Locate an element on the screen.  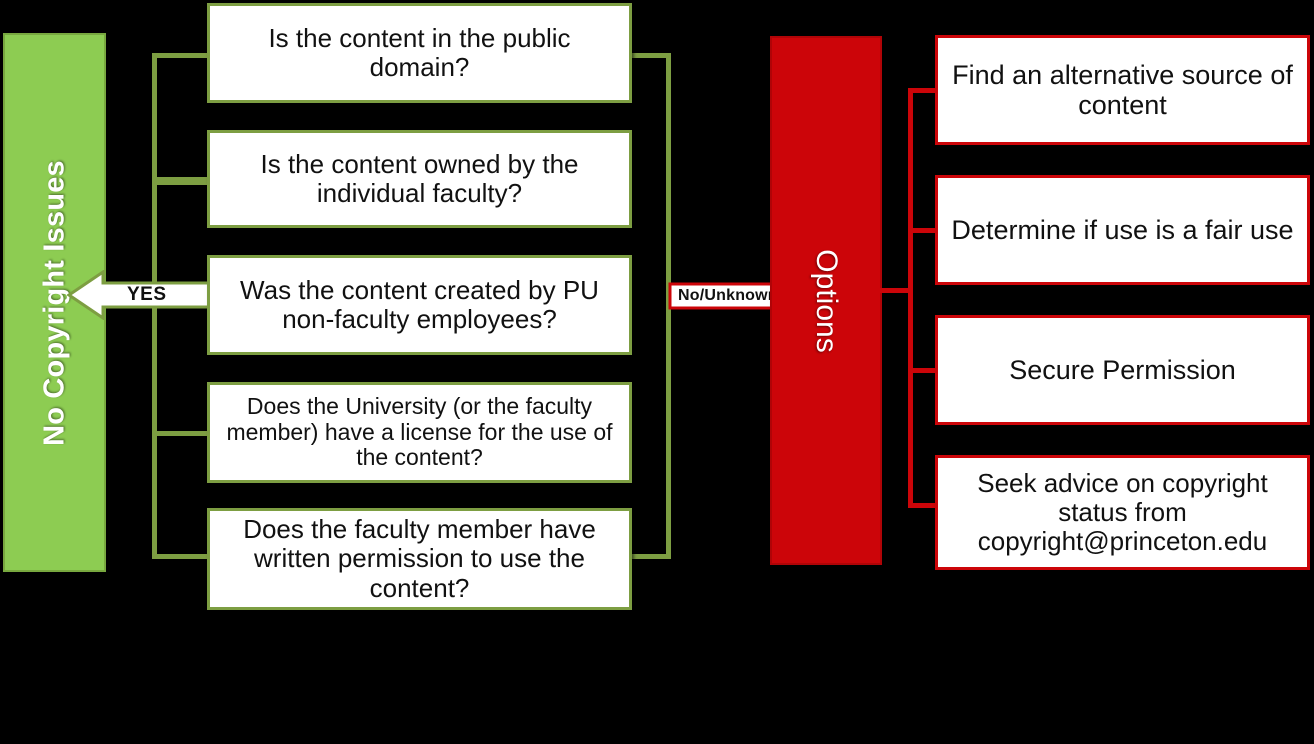
option-box-1-text: Find an alternative source of content is located at coordinates (1122, 89).